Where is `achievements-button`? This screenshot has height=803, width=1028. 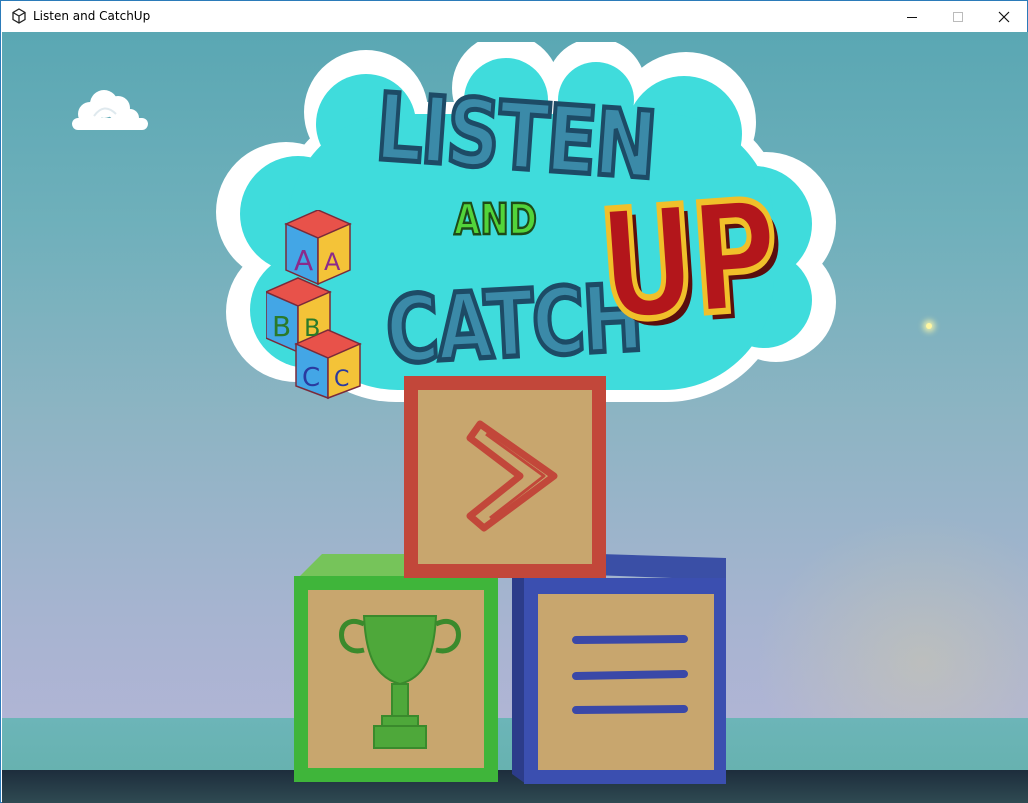
achievements-button is located at coordinates (400, 668).